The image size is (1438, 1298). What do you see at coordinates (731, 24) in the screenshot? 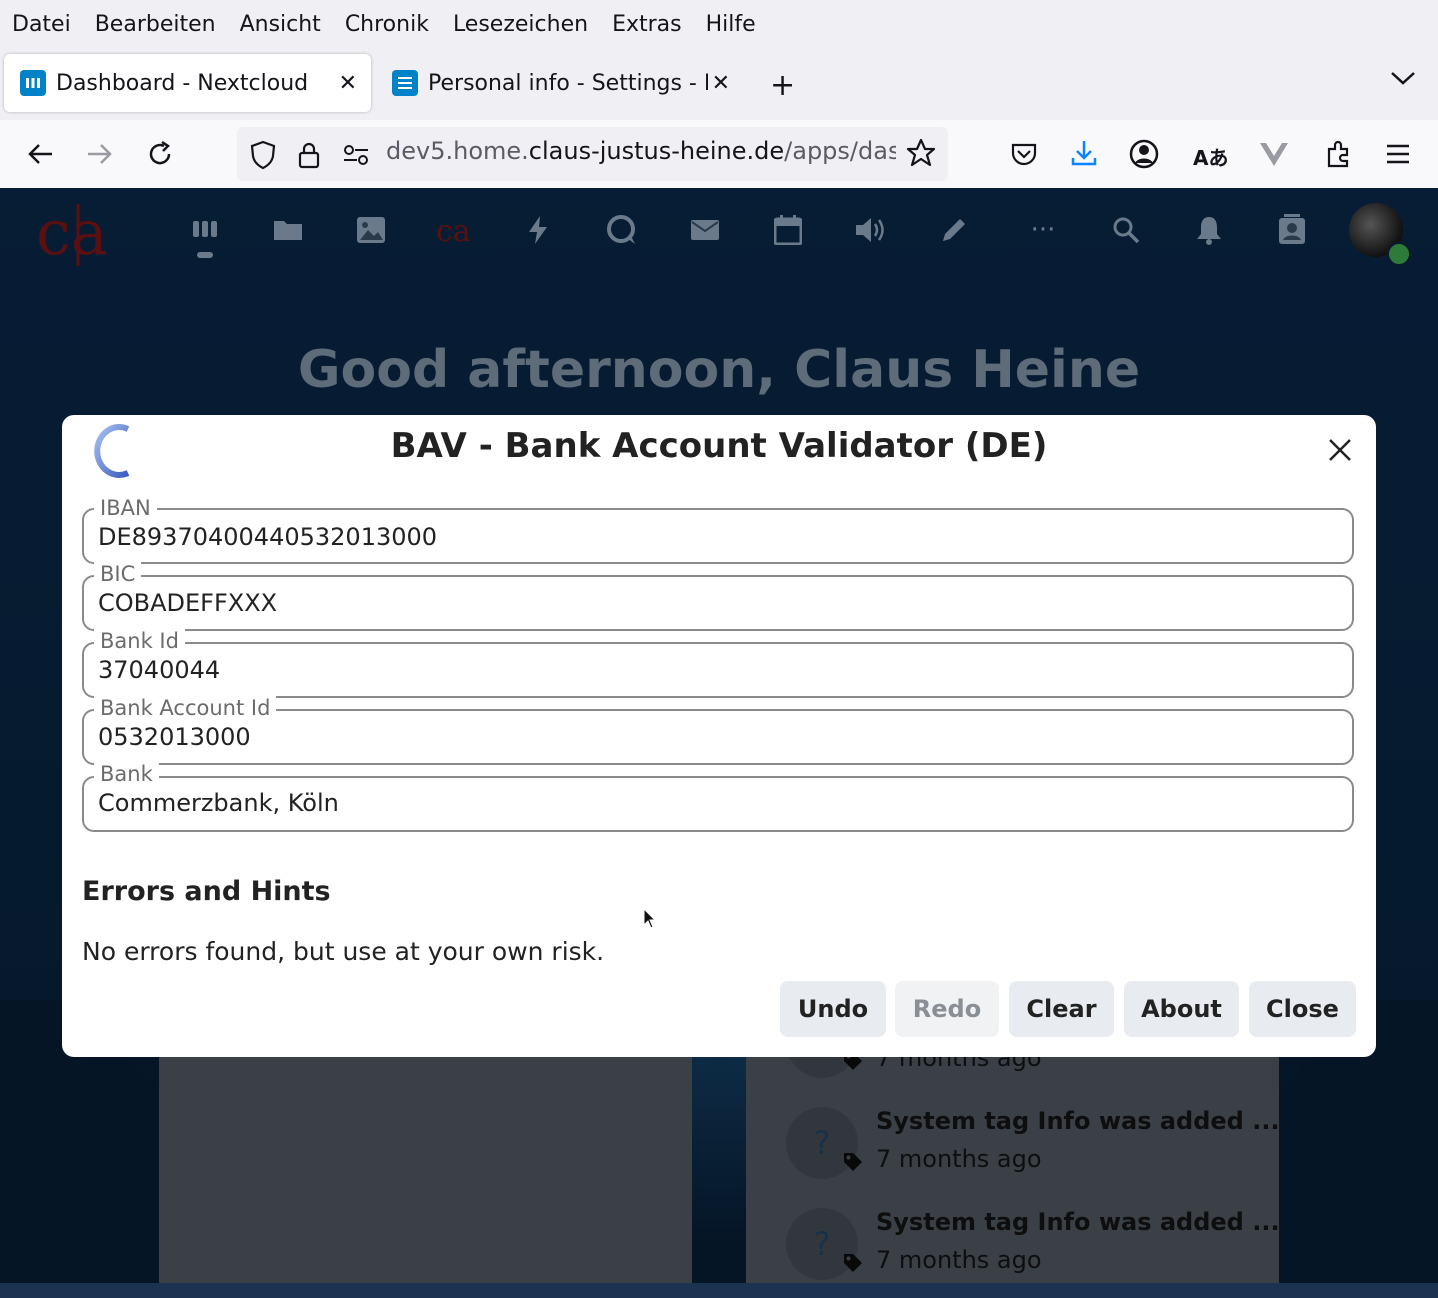
I see `menu-hilfe: Hilfe` at bounding box center [731, 24].